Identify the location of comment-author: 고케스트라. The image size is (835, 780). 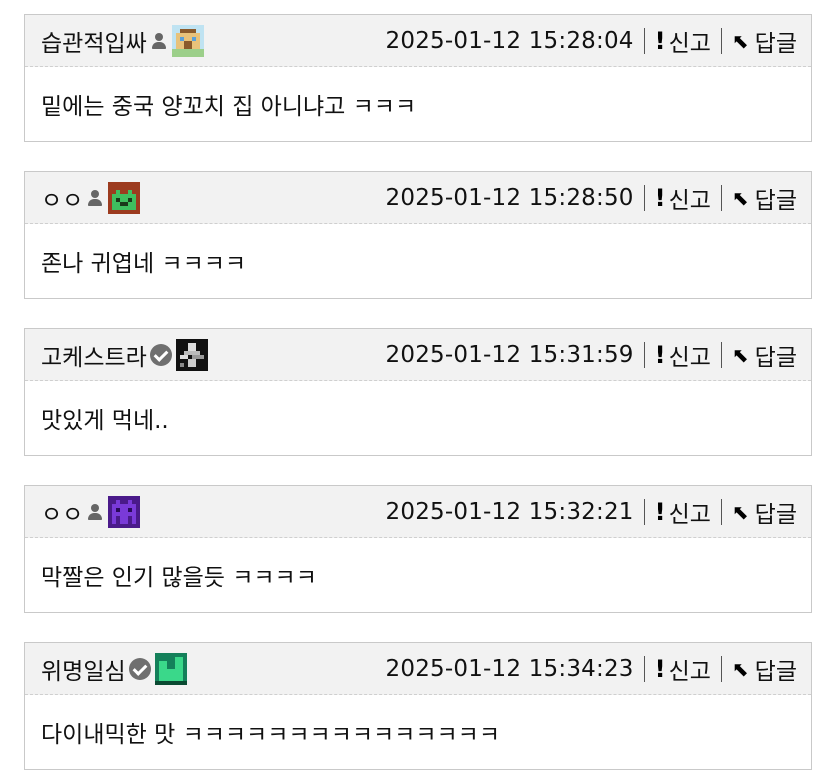
(124, 355).